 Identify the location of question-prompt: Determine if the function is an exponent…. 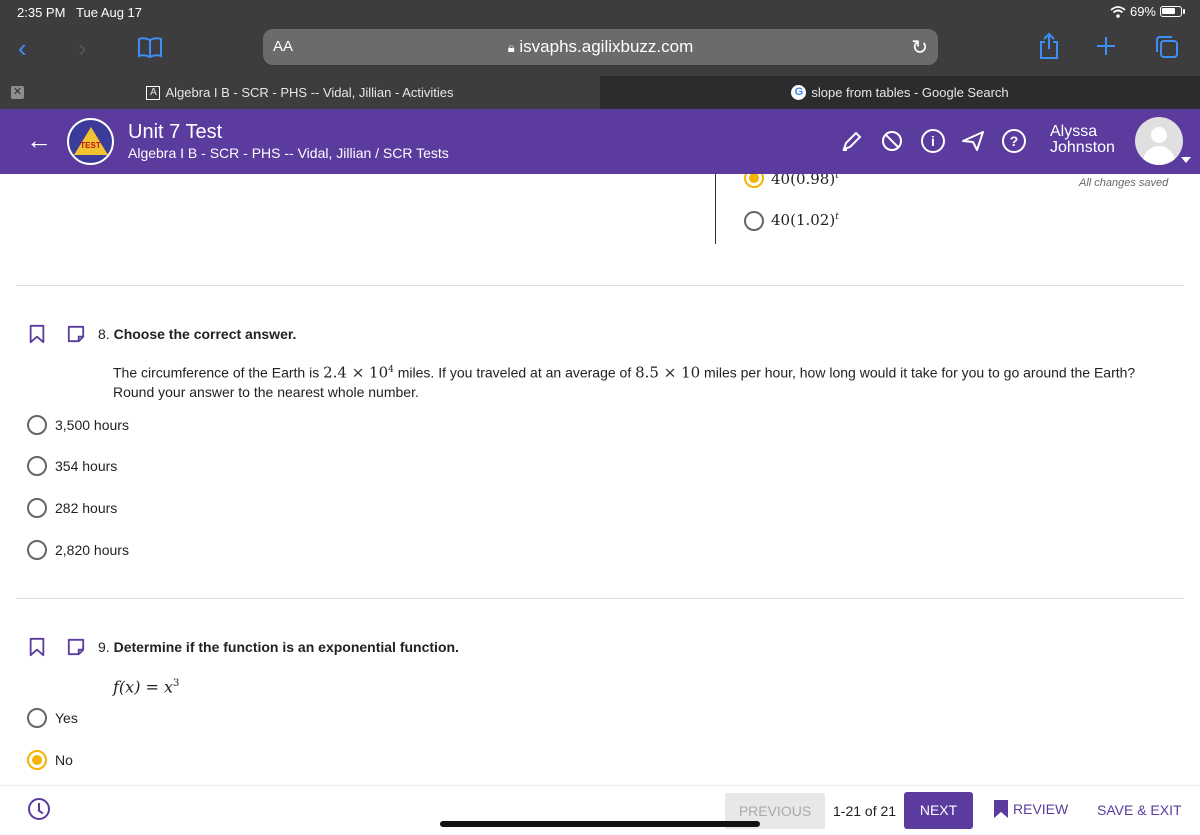
(286, 647).